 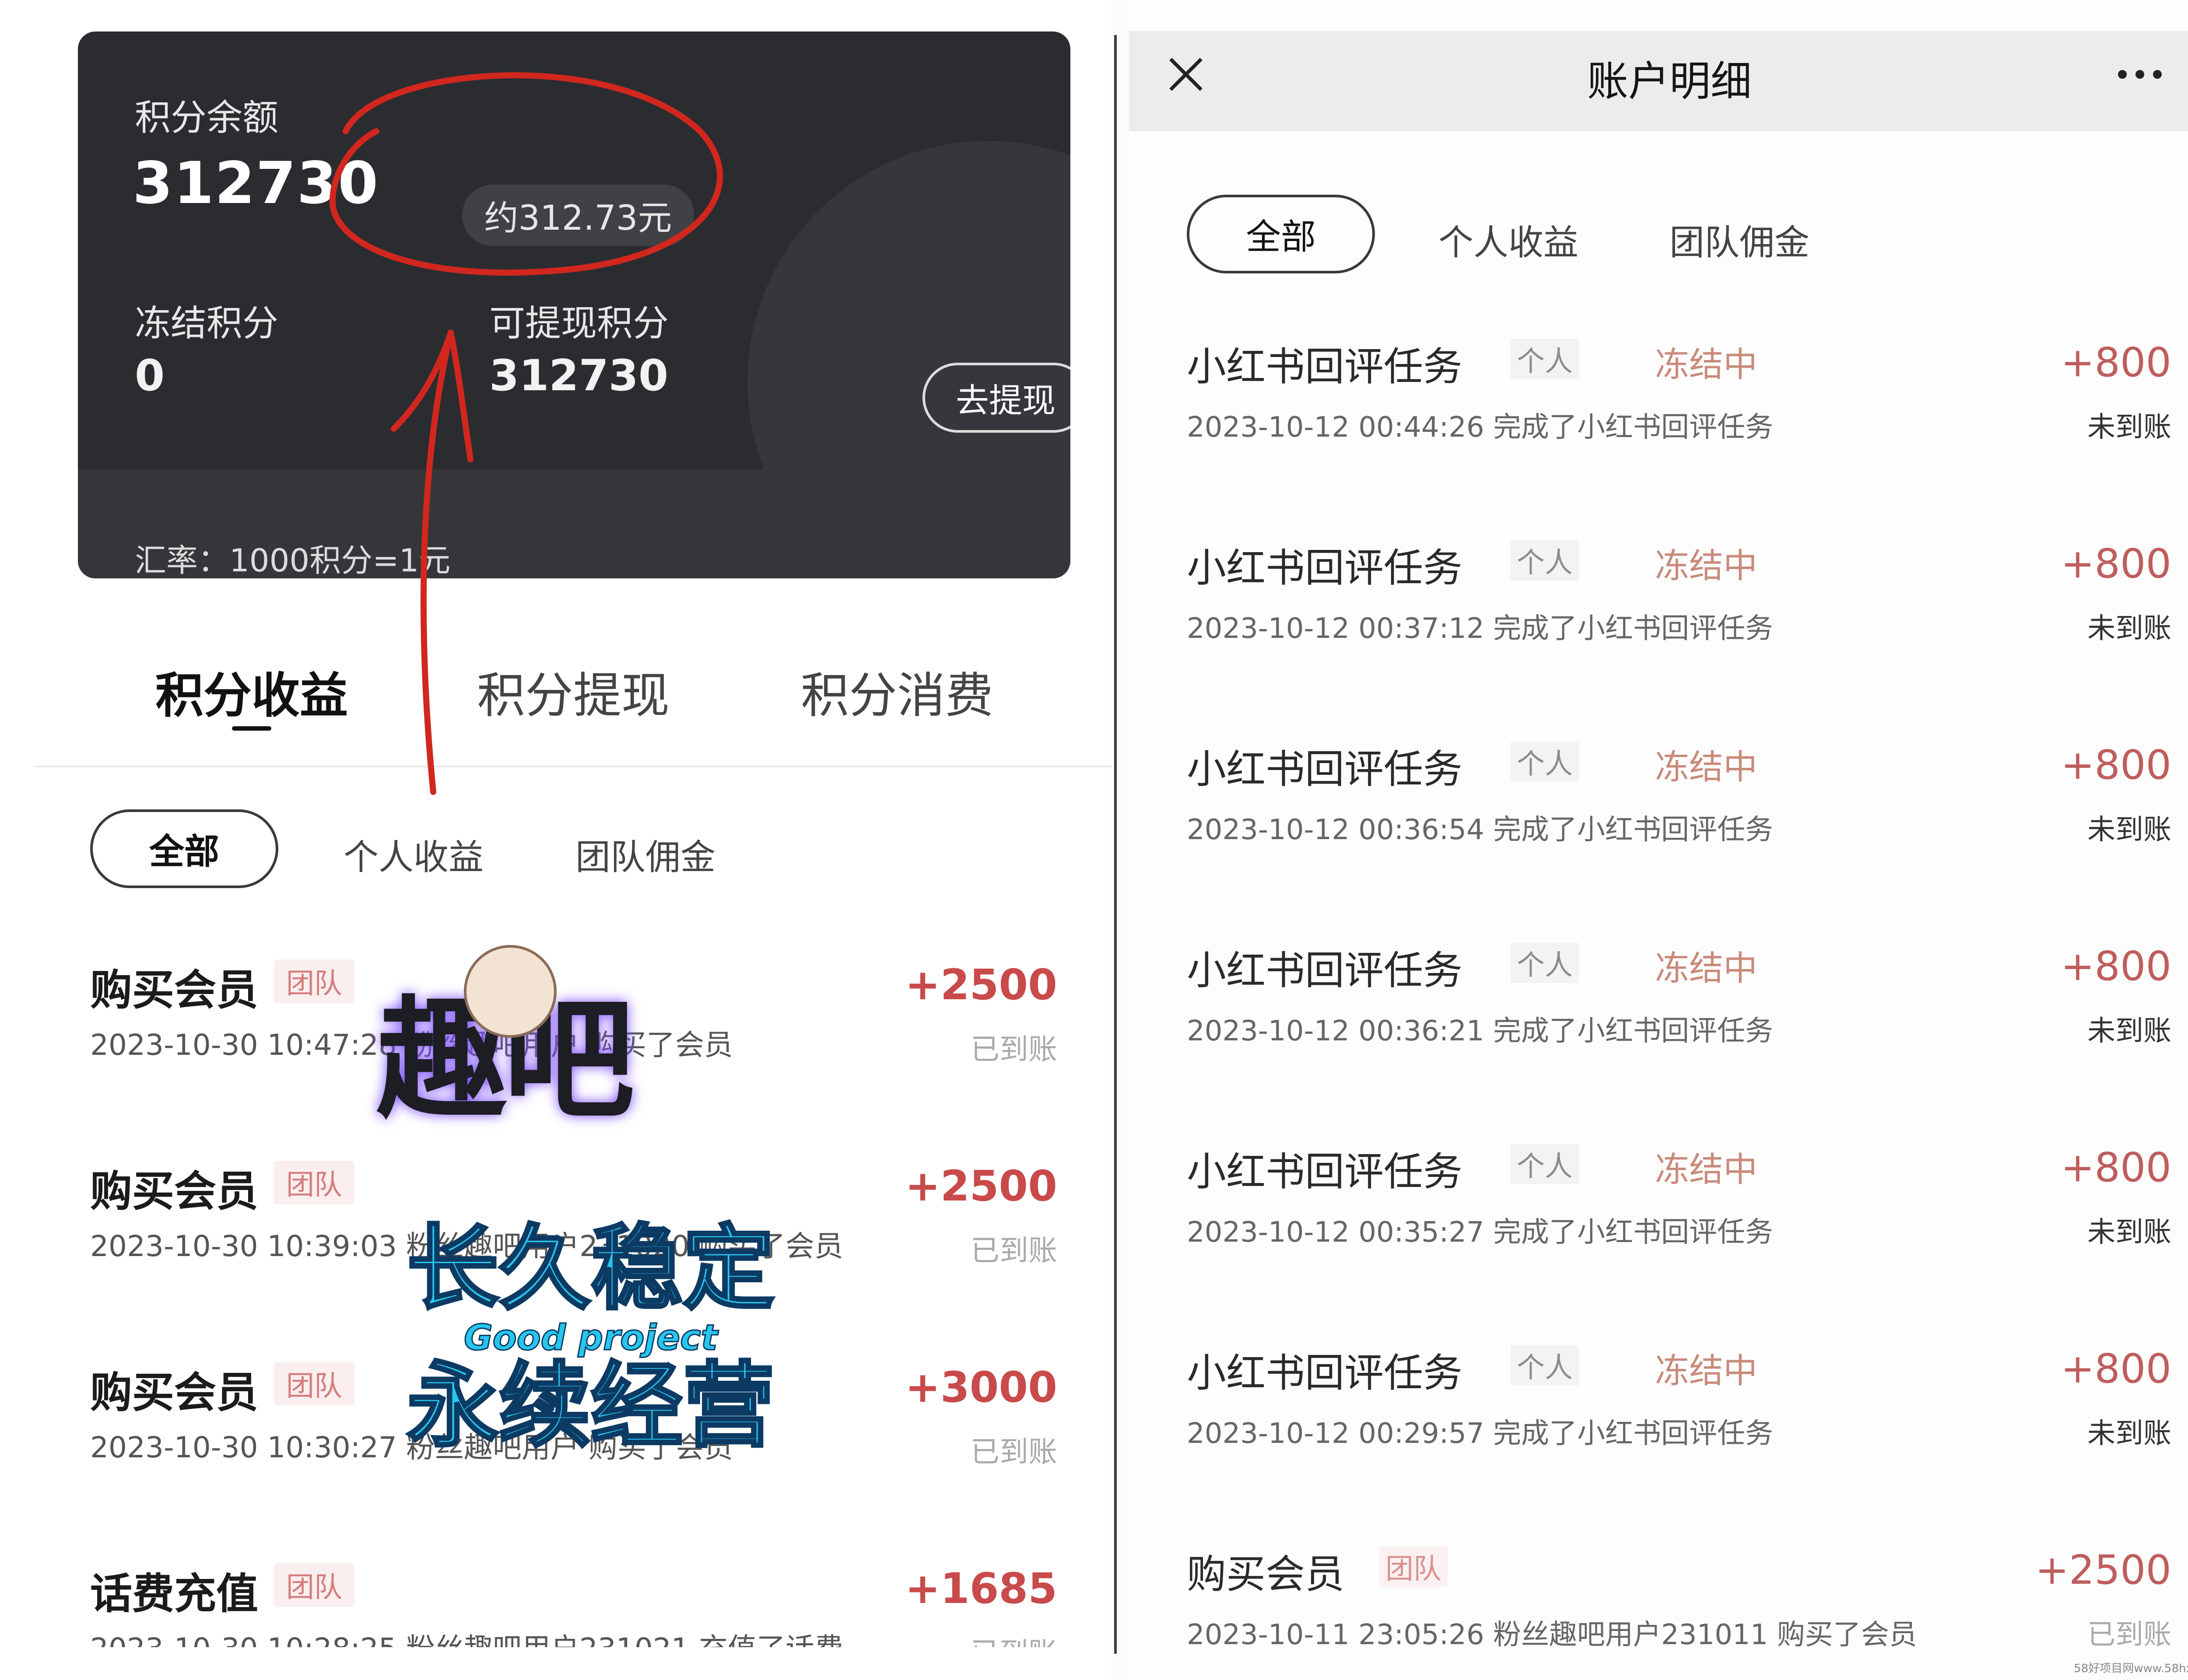 What do you see at coordinates (591, 1337) in the screenshot?
I see `slogan-line2: Good project` at bounding box center [591, 1337].